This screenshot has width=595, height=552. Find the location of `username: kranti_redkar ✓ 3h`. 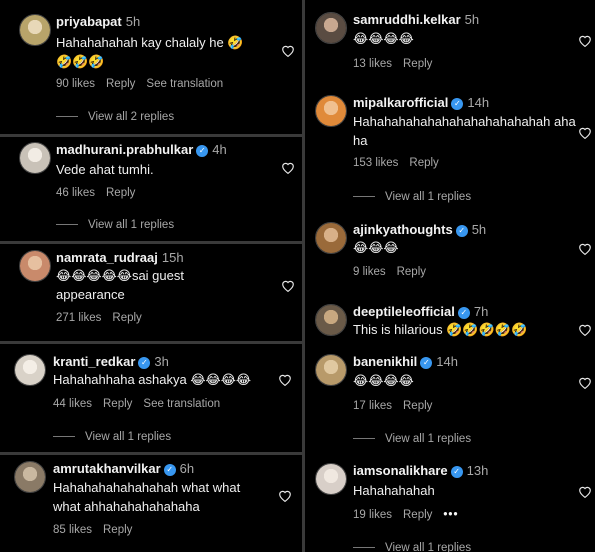

username: kranti_redkar ✓ 3h is located at coordinates (111, 361).